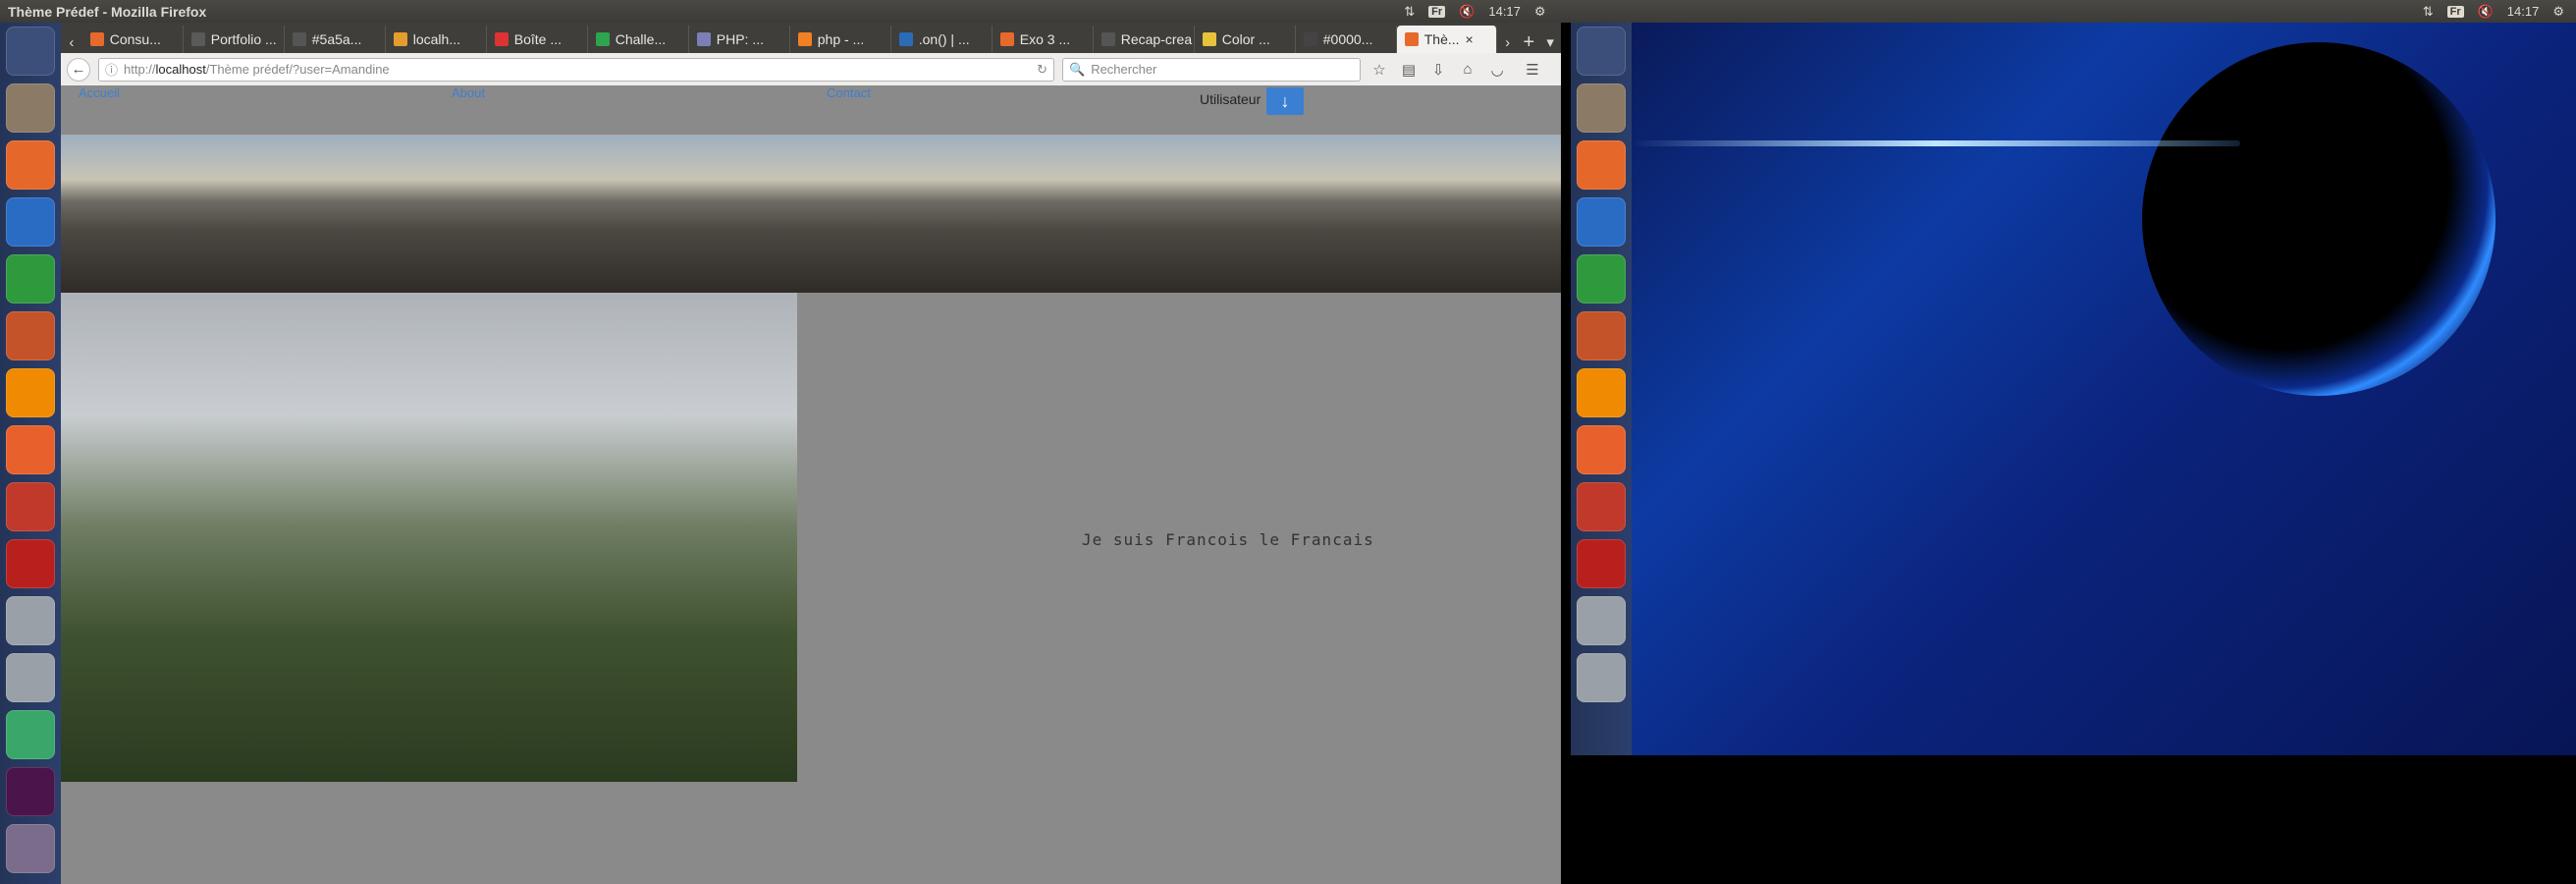 The height and width of the screenshot is (884, 2576). I want to click on wallpaper-orb, so click(2319, 219).